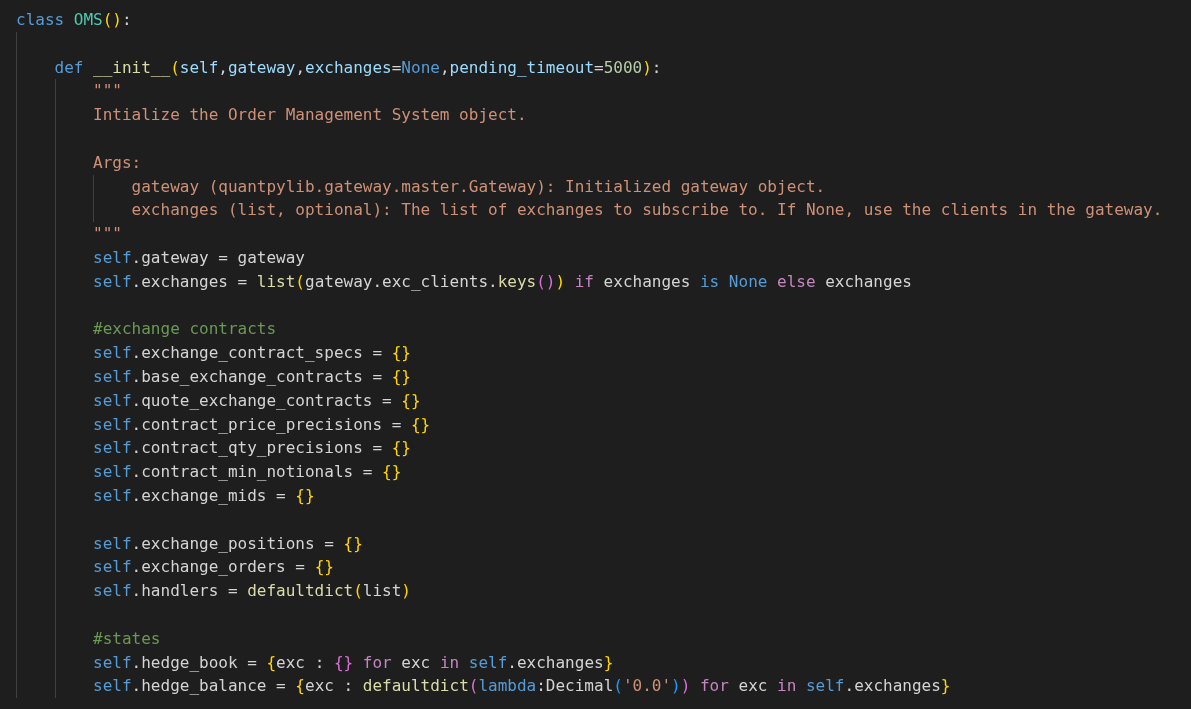  I want to click on code-line: #exchange contracts, so click(185, 329).